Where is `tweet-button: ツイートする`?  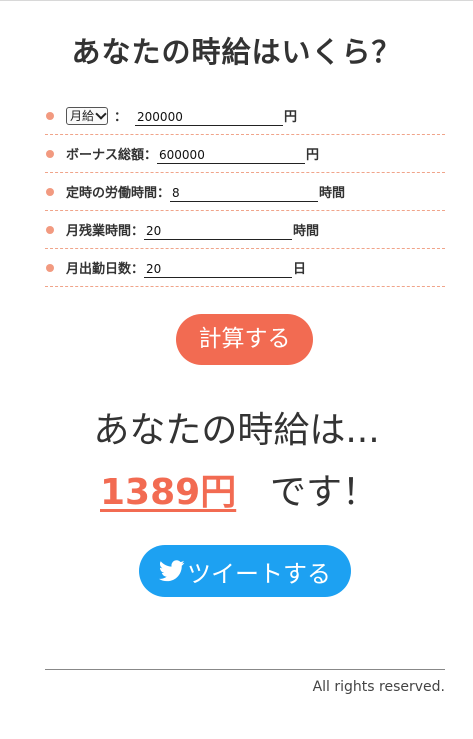 tweet-button: ツイートする is located at coordinates (245, 571).